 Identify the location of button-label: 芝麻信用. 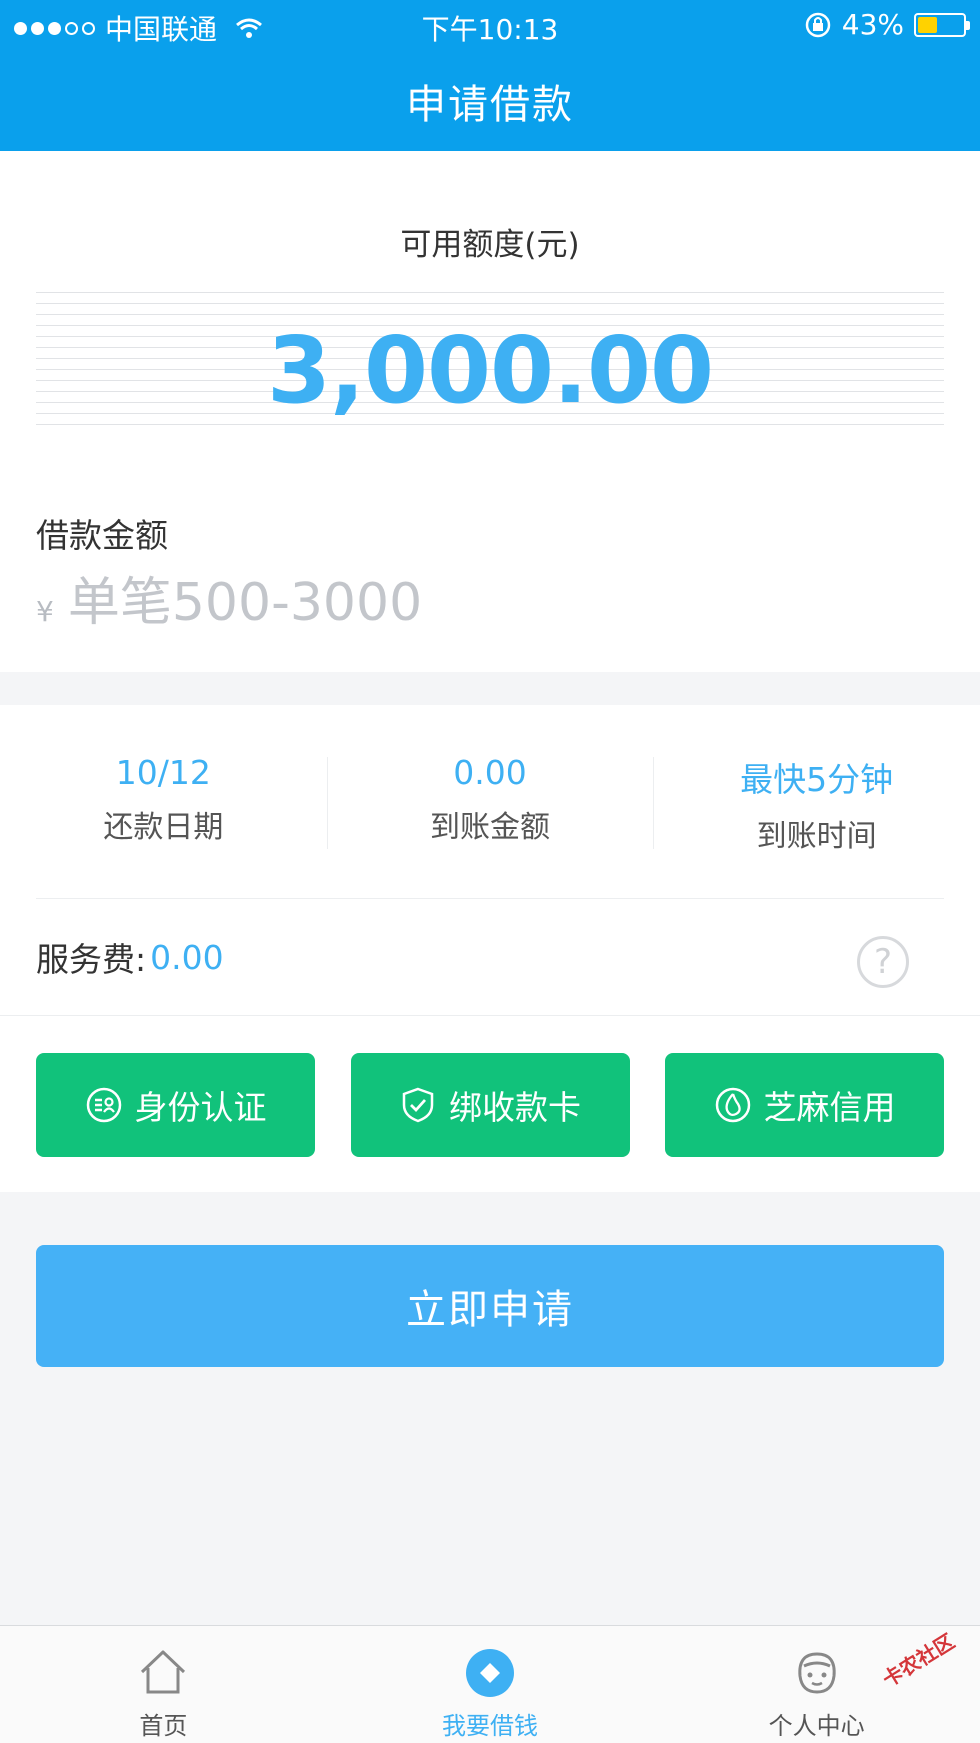
(829, 1107).